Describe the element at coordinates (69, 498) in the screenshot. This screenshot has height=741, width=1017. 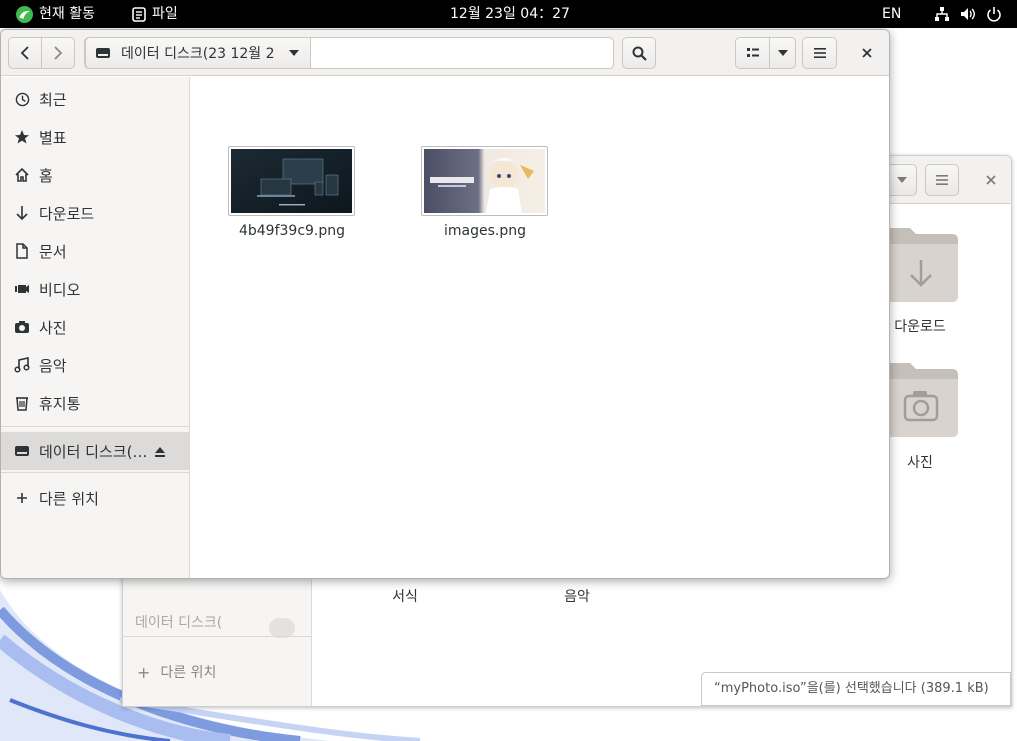
I see `sidebar-item-label: 다른 위치` at that location.